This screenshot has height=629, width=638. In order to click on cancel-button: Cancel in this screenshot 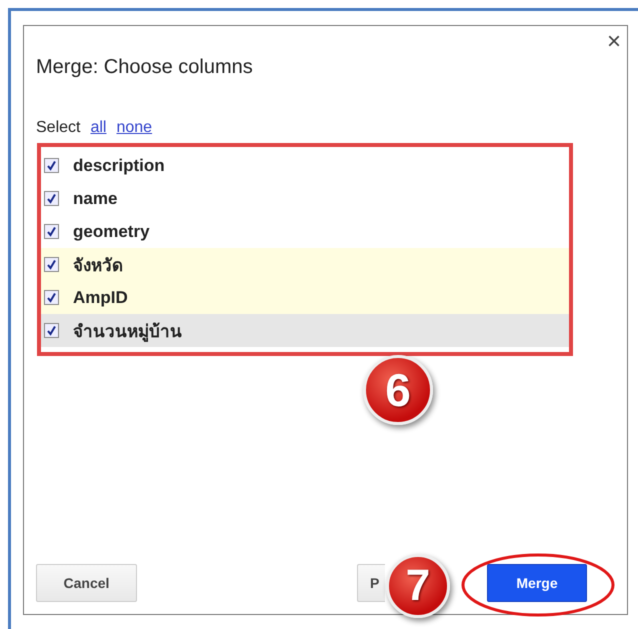, I will do `click(86, 583)`.